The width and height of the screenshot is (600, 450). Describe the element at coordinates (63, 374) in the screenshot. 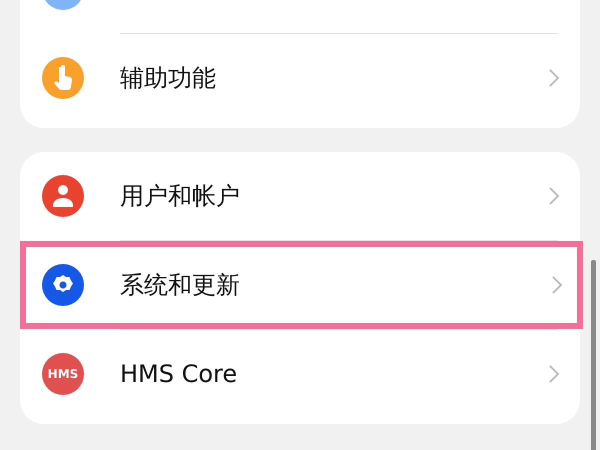

I see `hms-icon: HMS` at that location.